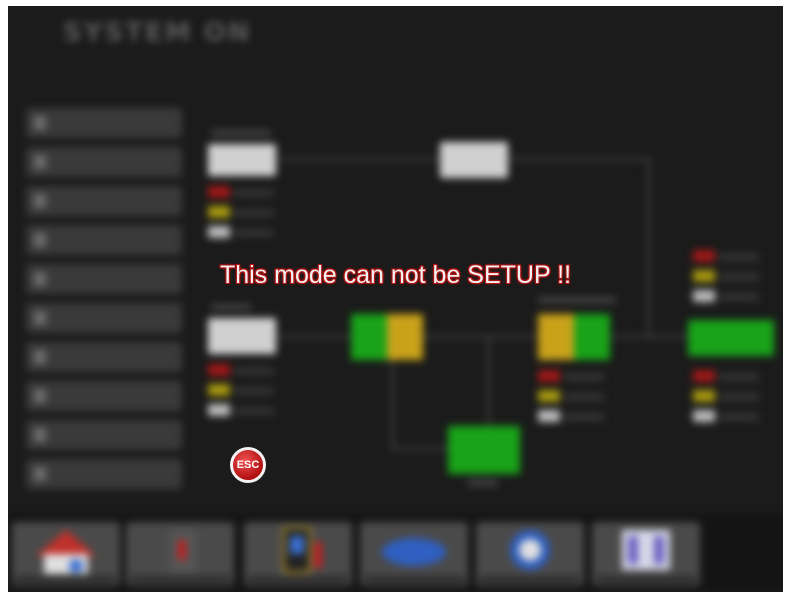  I want to click on monitor-icon, so click(414, 552).